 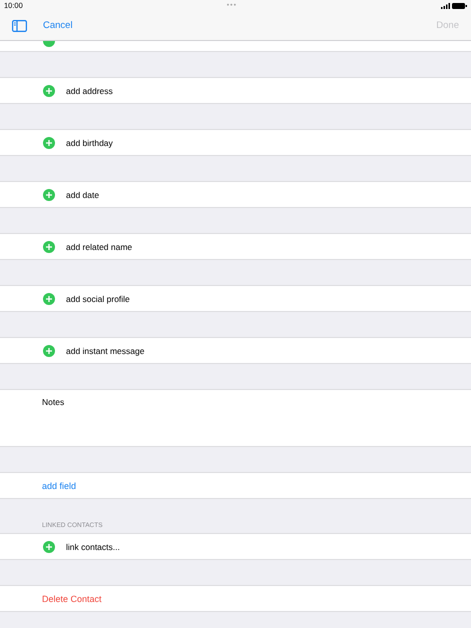 I want to click on delete-contact-button: Delete Contact, so click(x=72, y=599).